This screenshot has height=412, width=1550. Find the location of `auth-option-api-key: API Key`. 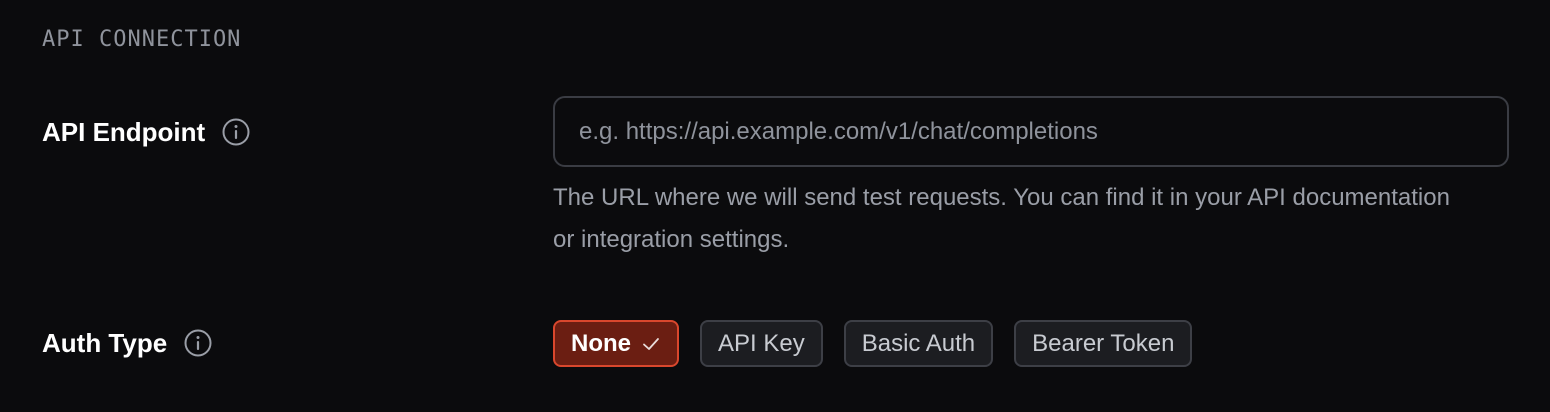

auth-option-api-key: API Key is located at coordinates (761, 343).